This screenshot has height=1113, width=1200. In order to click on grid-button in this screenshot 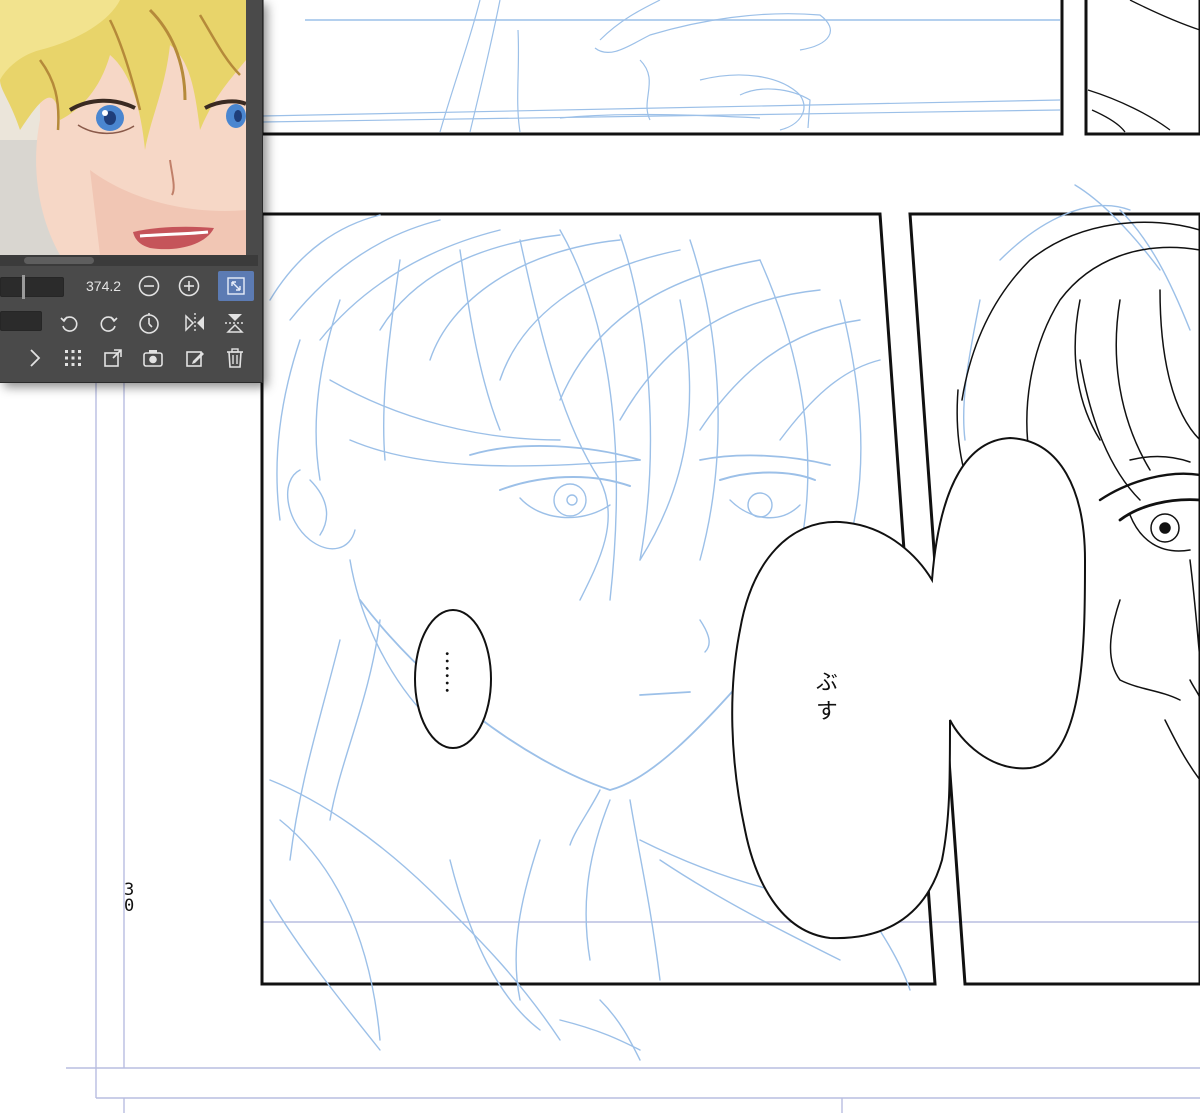, I will do `click(73, 358)`.